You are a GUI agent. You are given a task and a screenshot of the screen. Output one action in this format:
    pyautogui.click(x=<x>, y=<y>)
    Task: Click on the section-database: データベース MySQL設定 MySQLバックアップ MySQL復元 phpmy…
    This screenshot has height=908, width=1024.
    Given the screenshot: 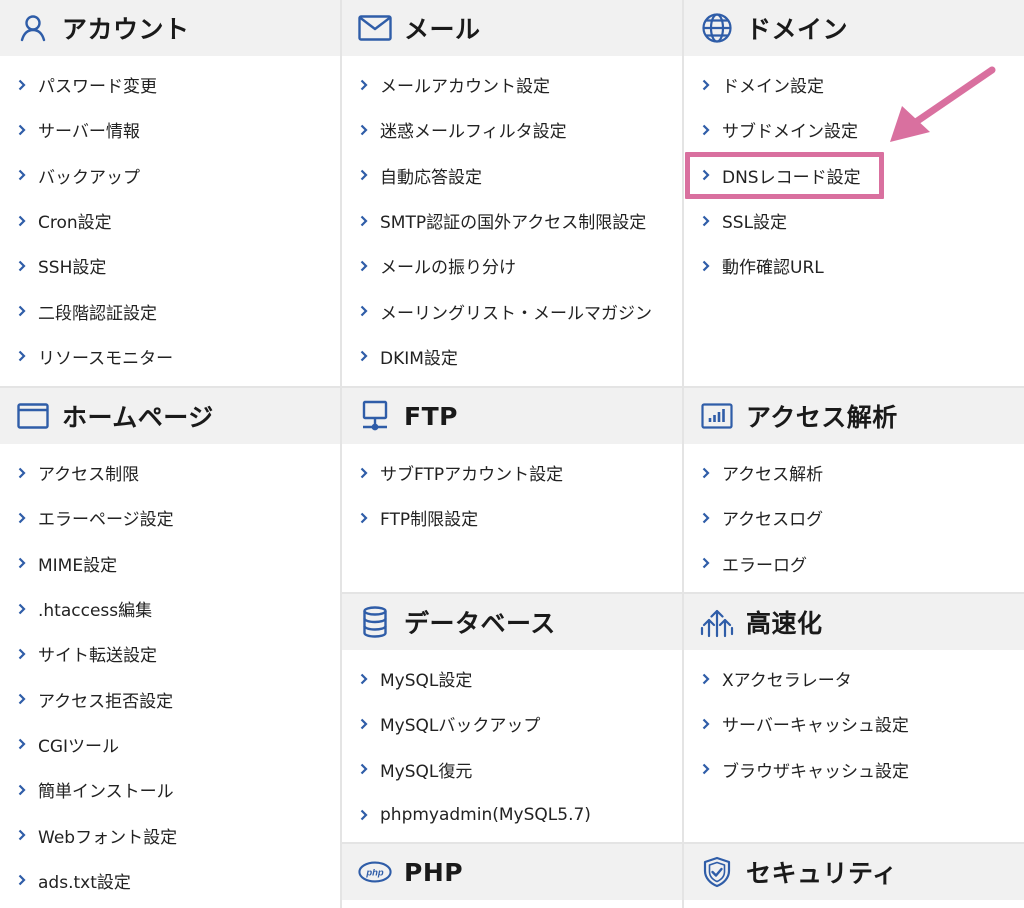 What is the action you would take?
    pyautogui.click(x=512, y=718)
    